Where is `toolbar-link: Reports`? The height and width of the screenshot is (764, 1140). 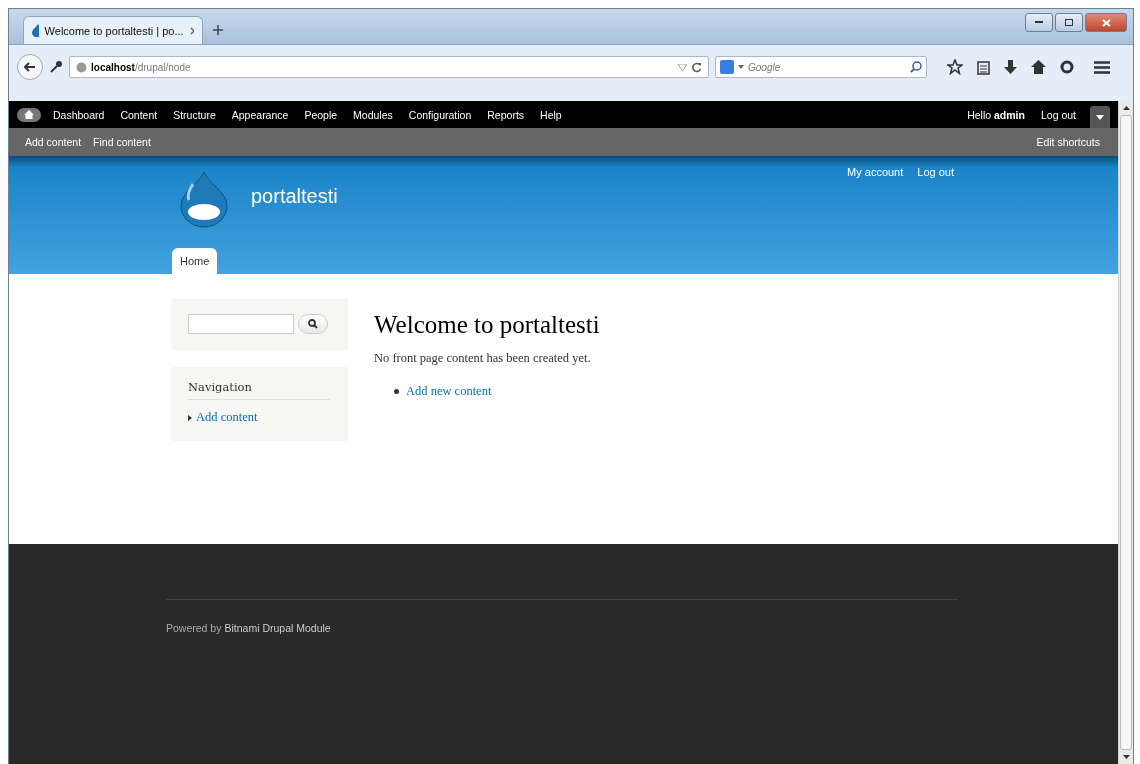 toolbar-link: Reports is located at coordinates (506, 114).